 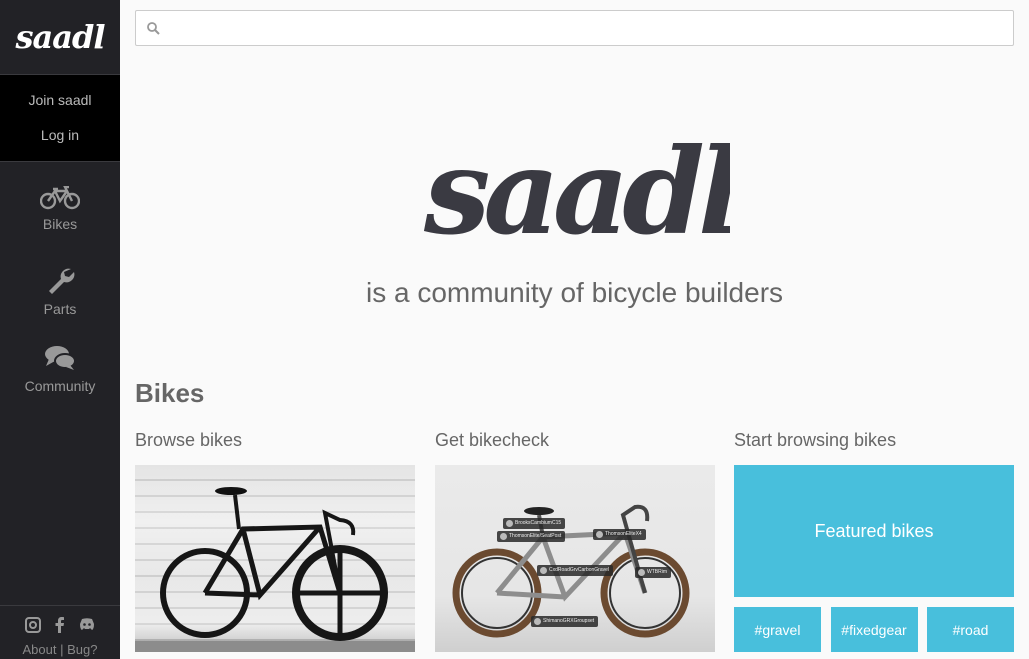 I want to click on comments-icon, so click(x=60, y=358).